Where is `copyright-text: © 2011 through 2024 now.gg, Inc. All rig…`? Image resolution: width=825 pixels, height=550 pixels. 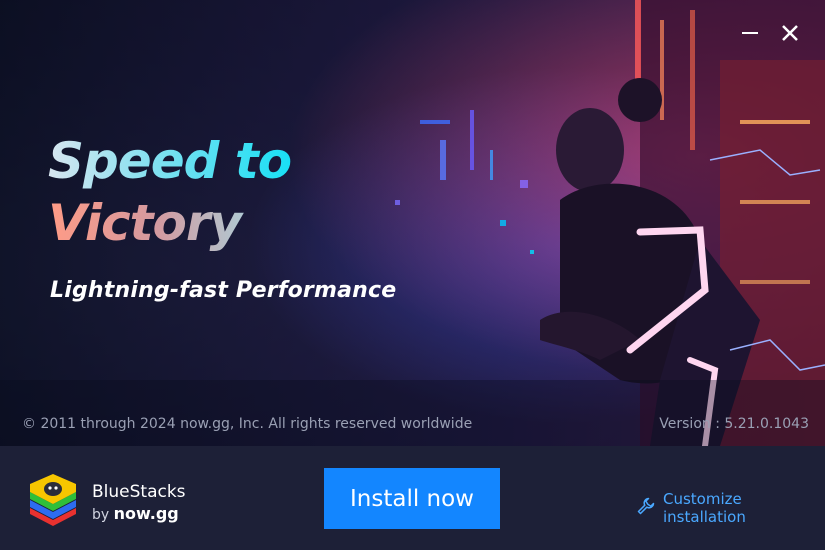 copyright-text: © 2011 through 2024 now.gg, Inc. All rig… is located at coordinates (247, 424).